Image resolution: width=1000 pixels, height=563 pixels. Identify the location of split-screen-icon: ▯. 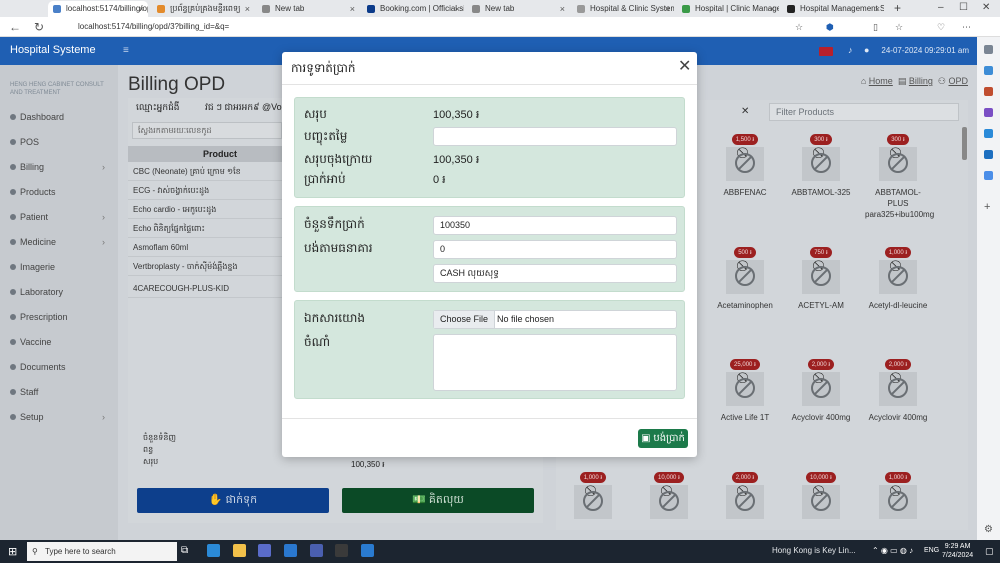
(875, 27).